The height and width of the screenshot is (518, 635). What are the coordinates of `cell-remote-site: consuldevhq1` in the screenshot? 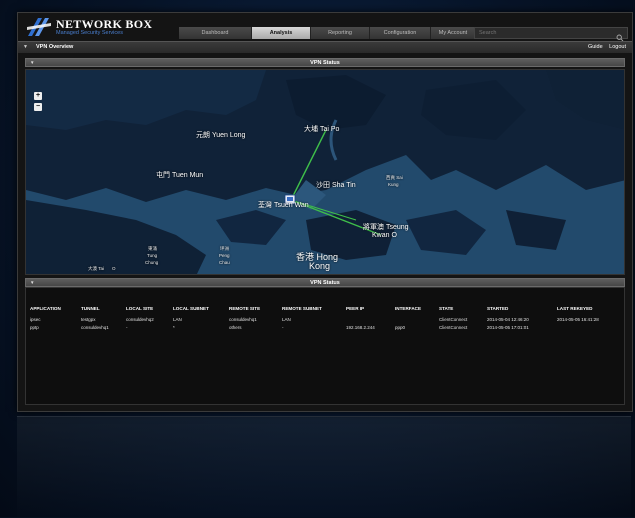 It's located at (243, 319).